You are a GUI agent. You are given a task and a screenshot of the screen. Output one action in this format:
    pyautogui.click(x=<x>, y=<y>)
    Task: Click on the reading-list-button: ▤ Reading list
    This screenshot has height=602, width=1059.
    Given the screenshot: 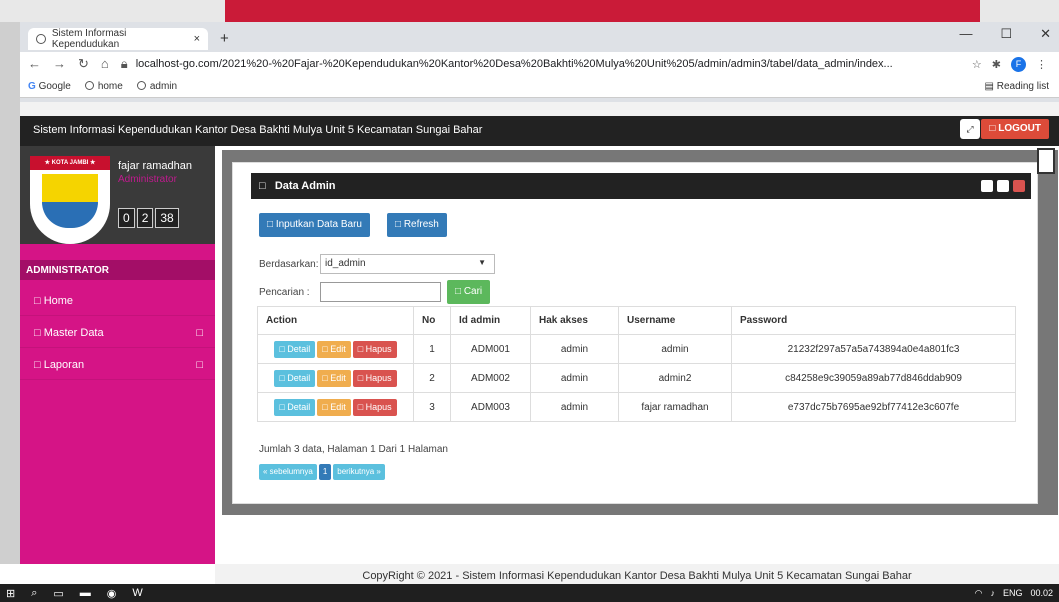 What is the action you would take?
    pyautogui.click(x=1022, y=86)
    